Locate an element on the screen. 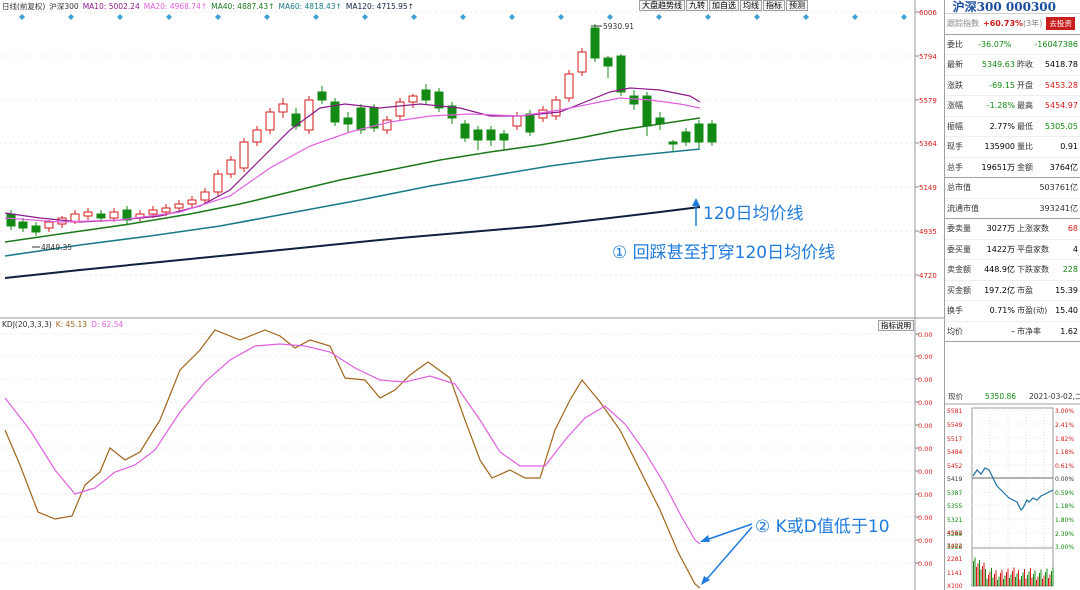  ma-legend-item: 日线(前复权) is located at coordinates (24, 6).